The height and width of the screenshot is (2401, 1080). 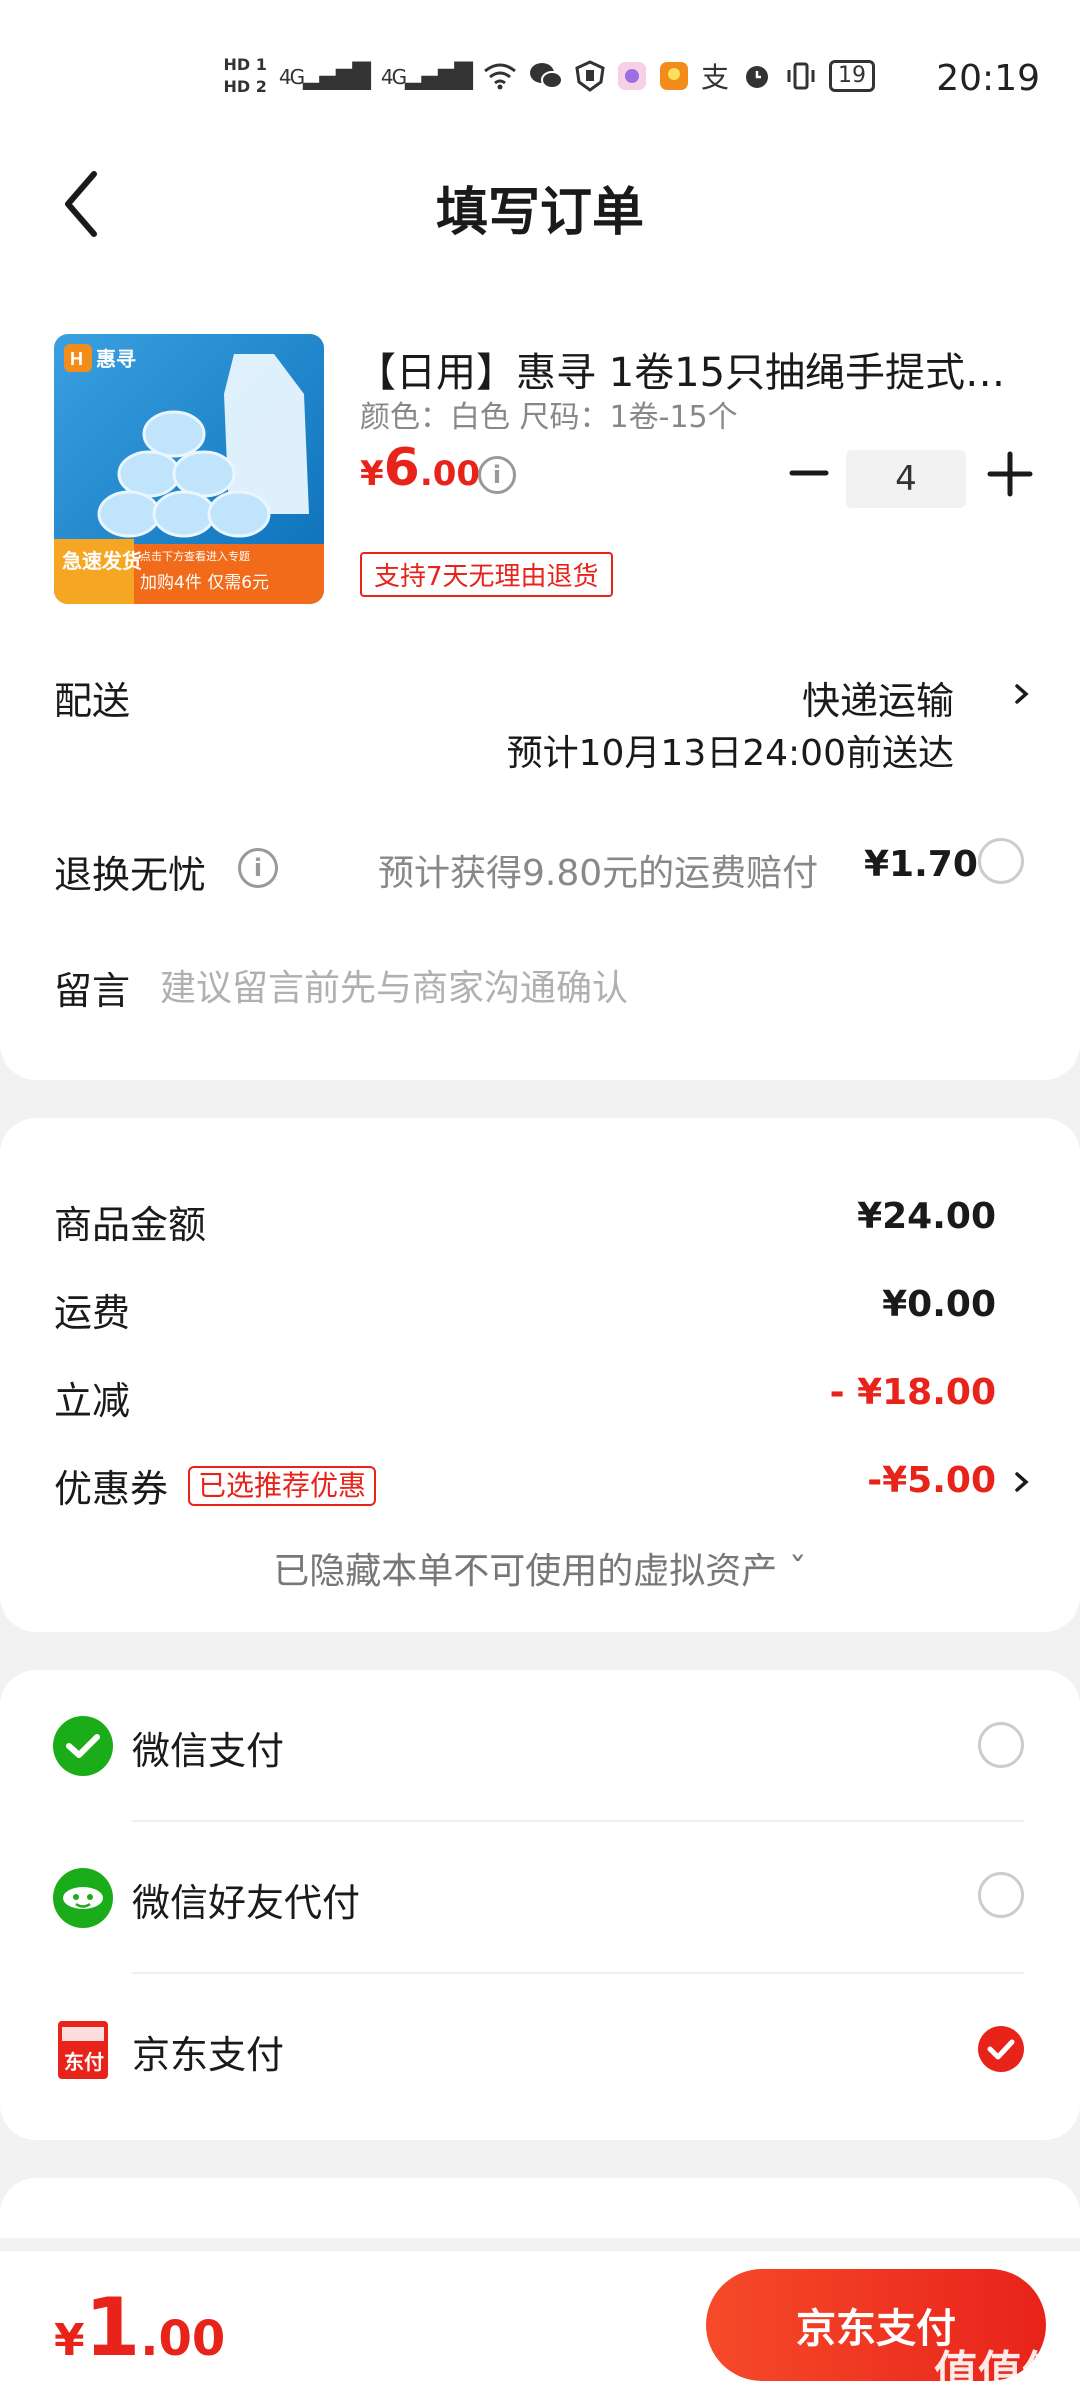 I want to click on payment-label-wechat-friend: 微信好友代付, so click(x=246, y=1903).